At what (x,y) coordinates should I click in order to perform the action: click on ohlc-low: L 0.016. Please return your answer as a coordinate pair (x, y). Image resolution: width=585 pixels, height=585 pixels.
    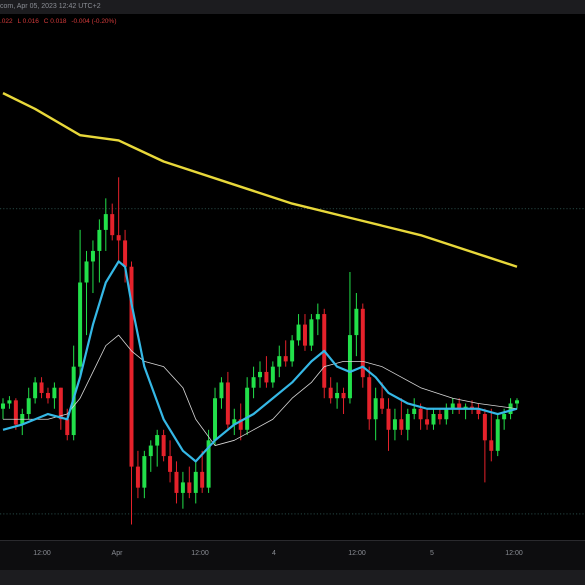
    Looking at the image, I should click on (28, 21).